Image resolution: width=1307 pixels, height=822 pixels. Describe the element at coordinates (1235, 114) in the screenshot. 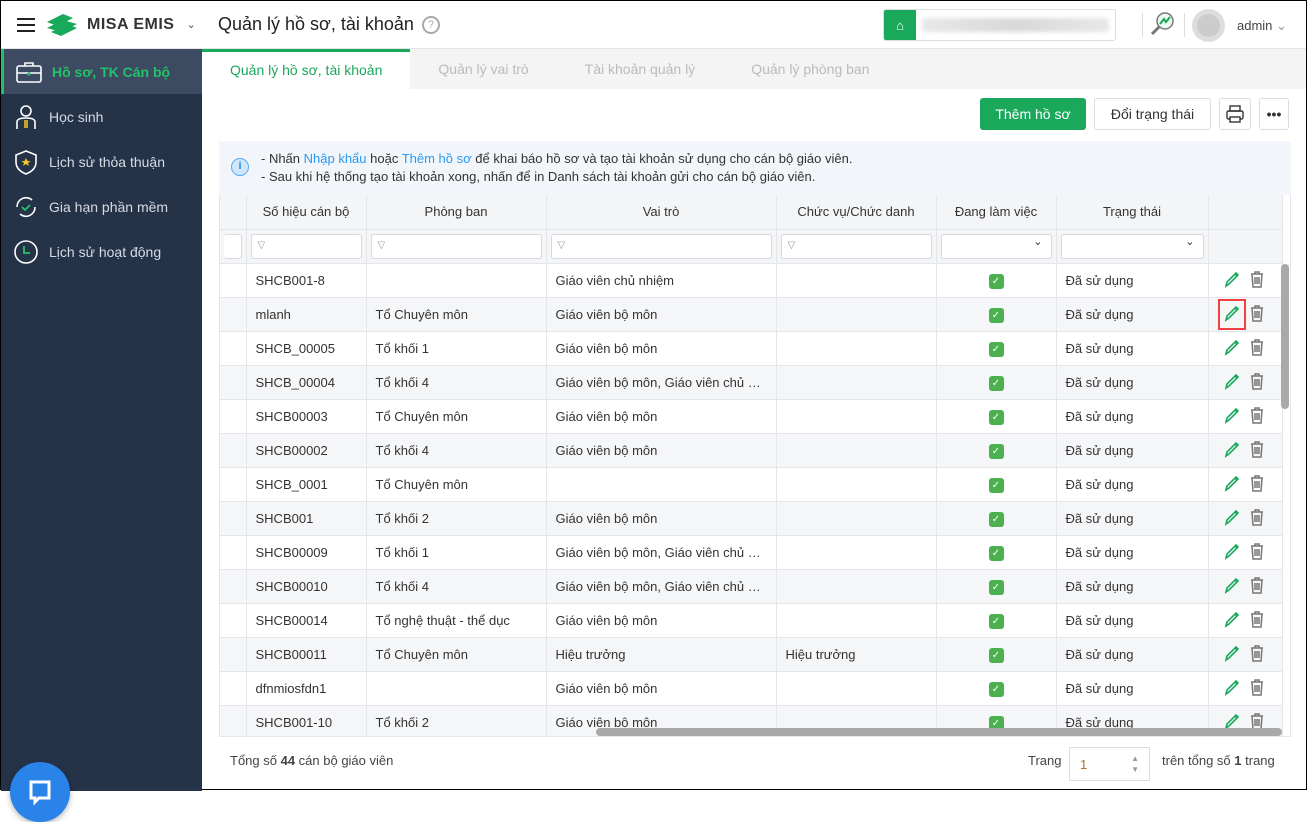

I see `print-button` at that location.